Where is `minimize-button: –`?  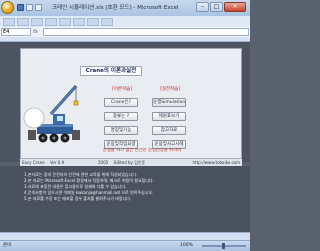 minimize-button: – is located at coordinates (202, 7).